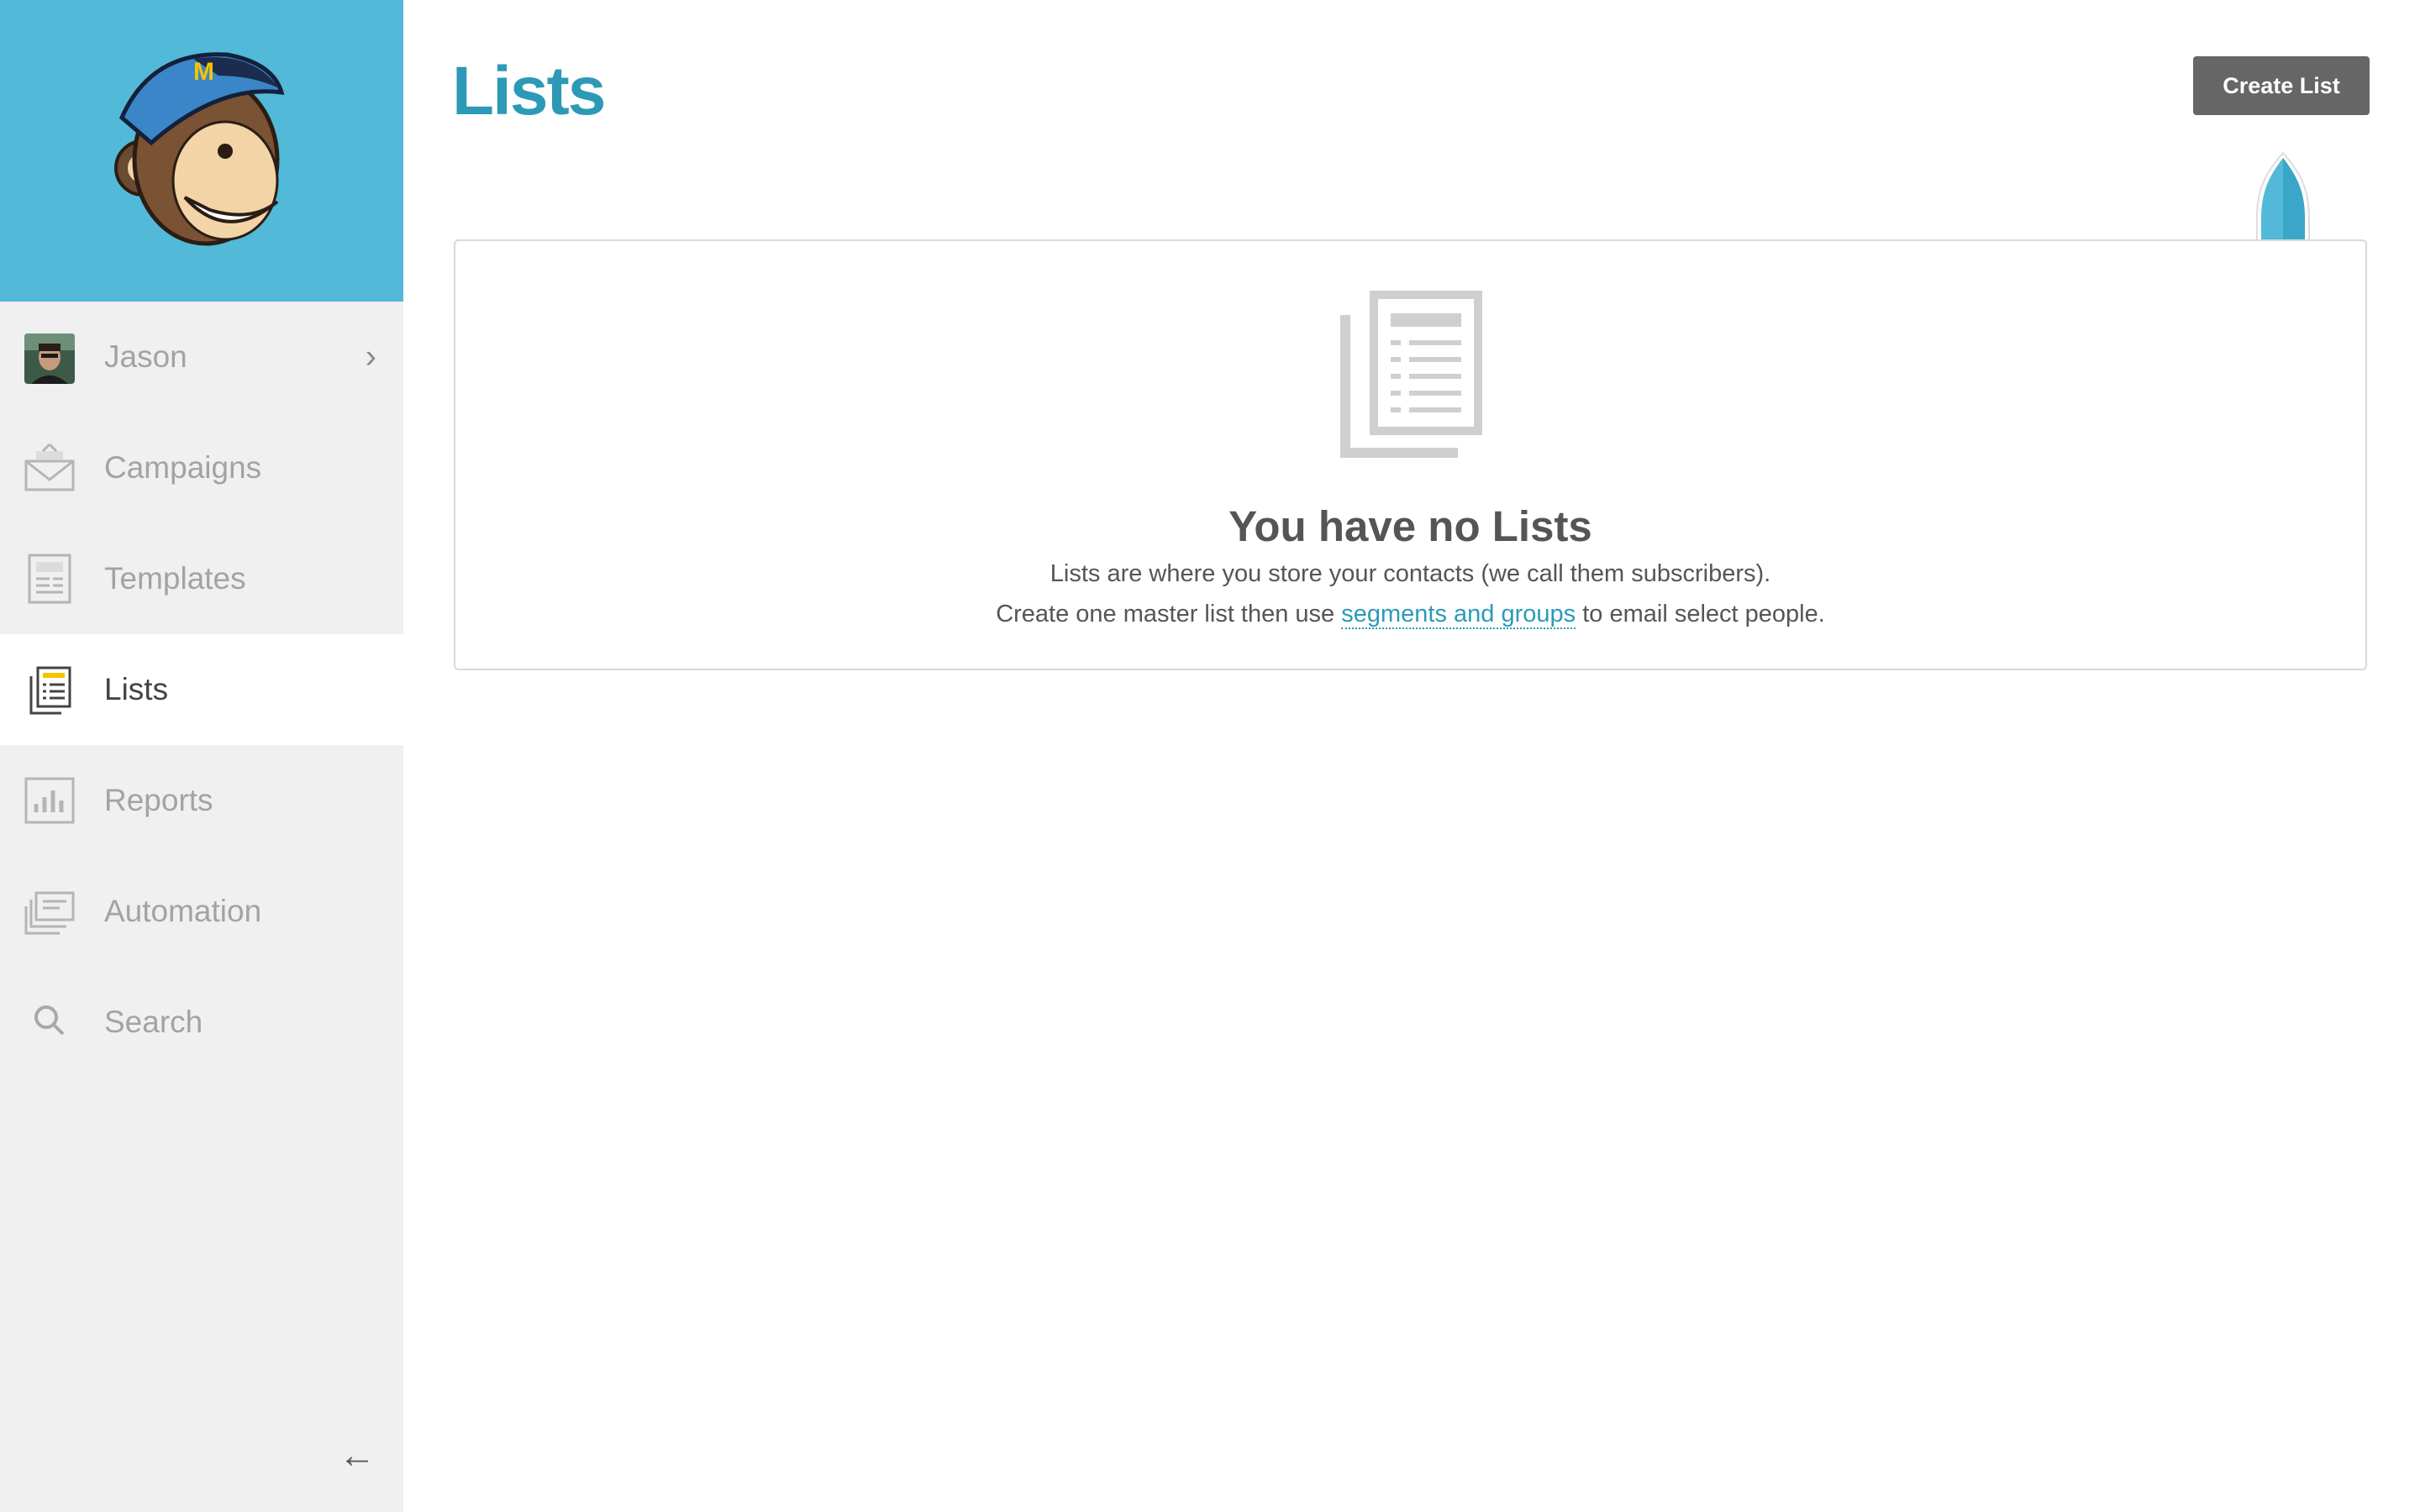 This screenshot has width=2420, height=1512. Describe the element at coordinates (153, 1022) in the screenshot. I see `sidebar-item-label: Search` at that location.